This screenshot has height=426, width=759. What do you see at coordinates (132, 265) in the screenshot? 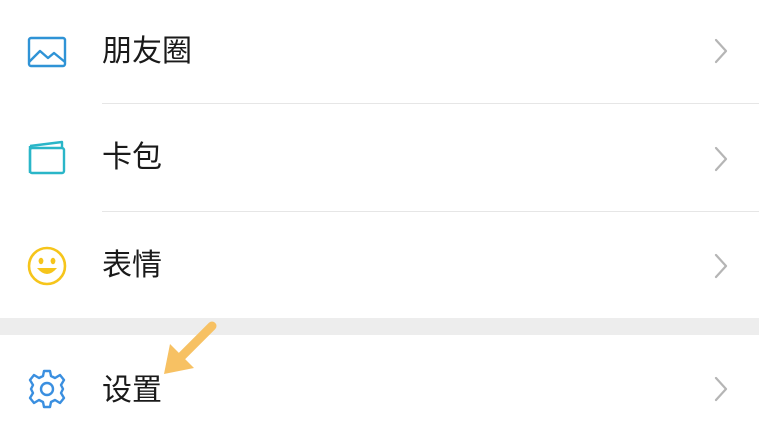
I see `menu-item-label: 表情` at bounding box center [132, 265].